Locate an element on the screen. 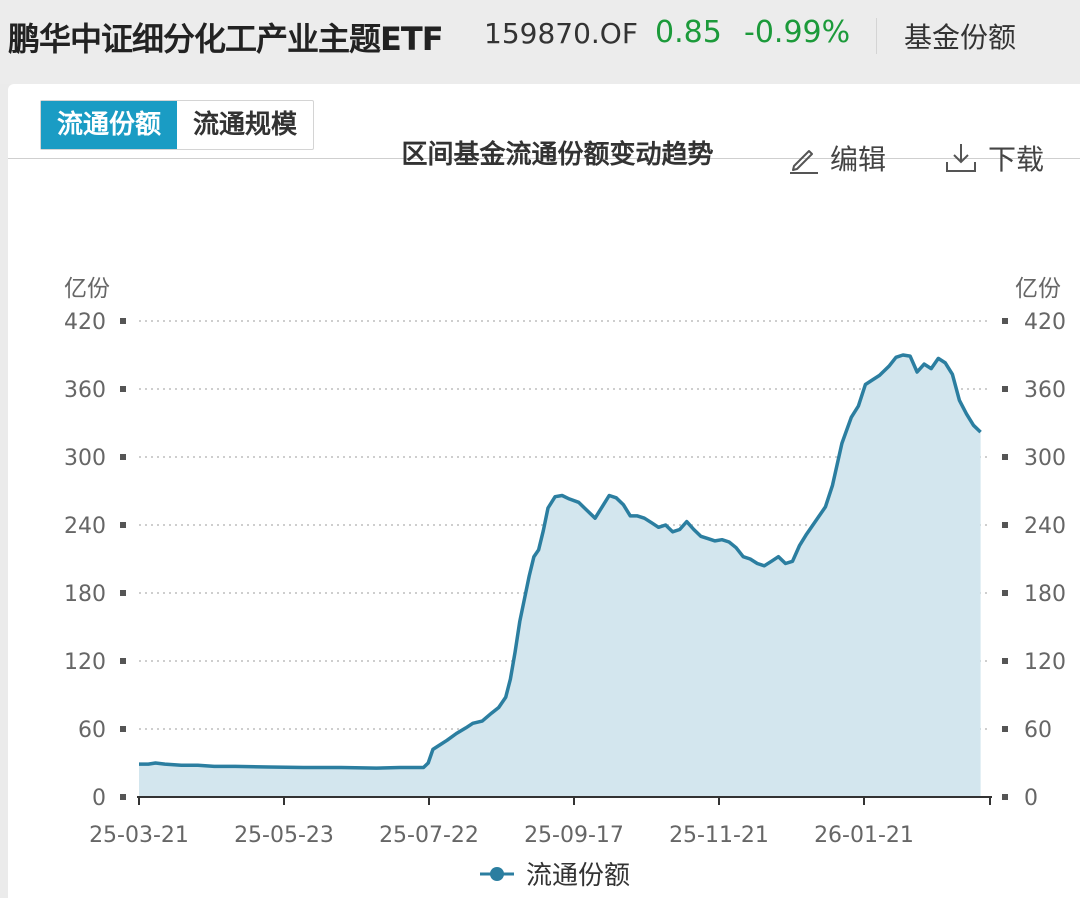 This screenshot has height=898, width=1080. y-tick-label-right: 0 is located at coordinates (1031, 798).